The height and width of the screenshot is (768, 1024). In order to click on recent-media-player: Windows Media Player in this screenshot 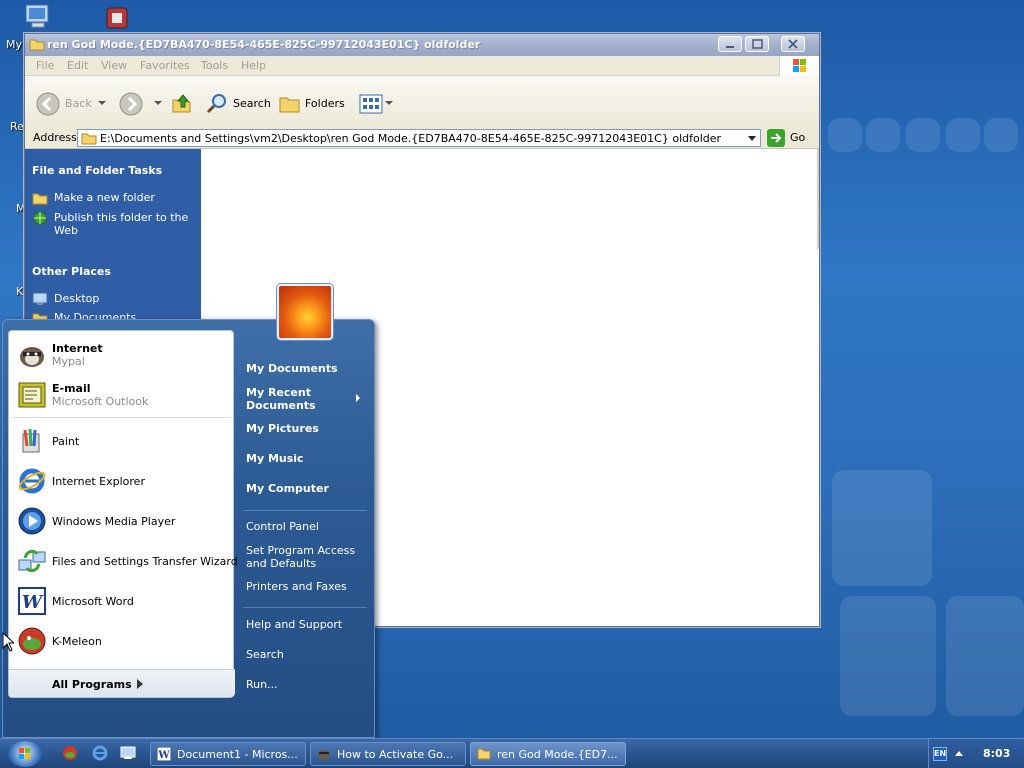, I will do `click(122, 521)`.